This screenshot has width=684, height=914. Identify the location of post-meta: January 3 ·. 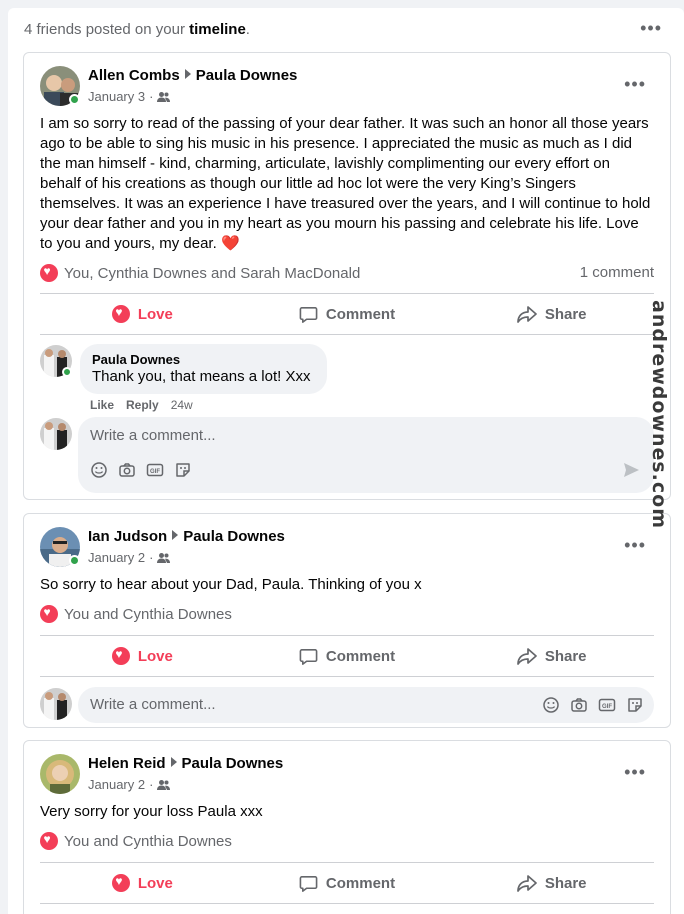
(129, 96).